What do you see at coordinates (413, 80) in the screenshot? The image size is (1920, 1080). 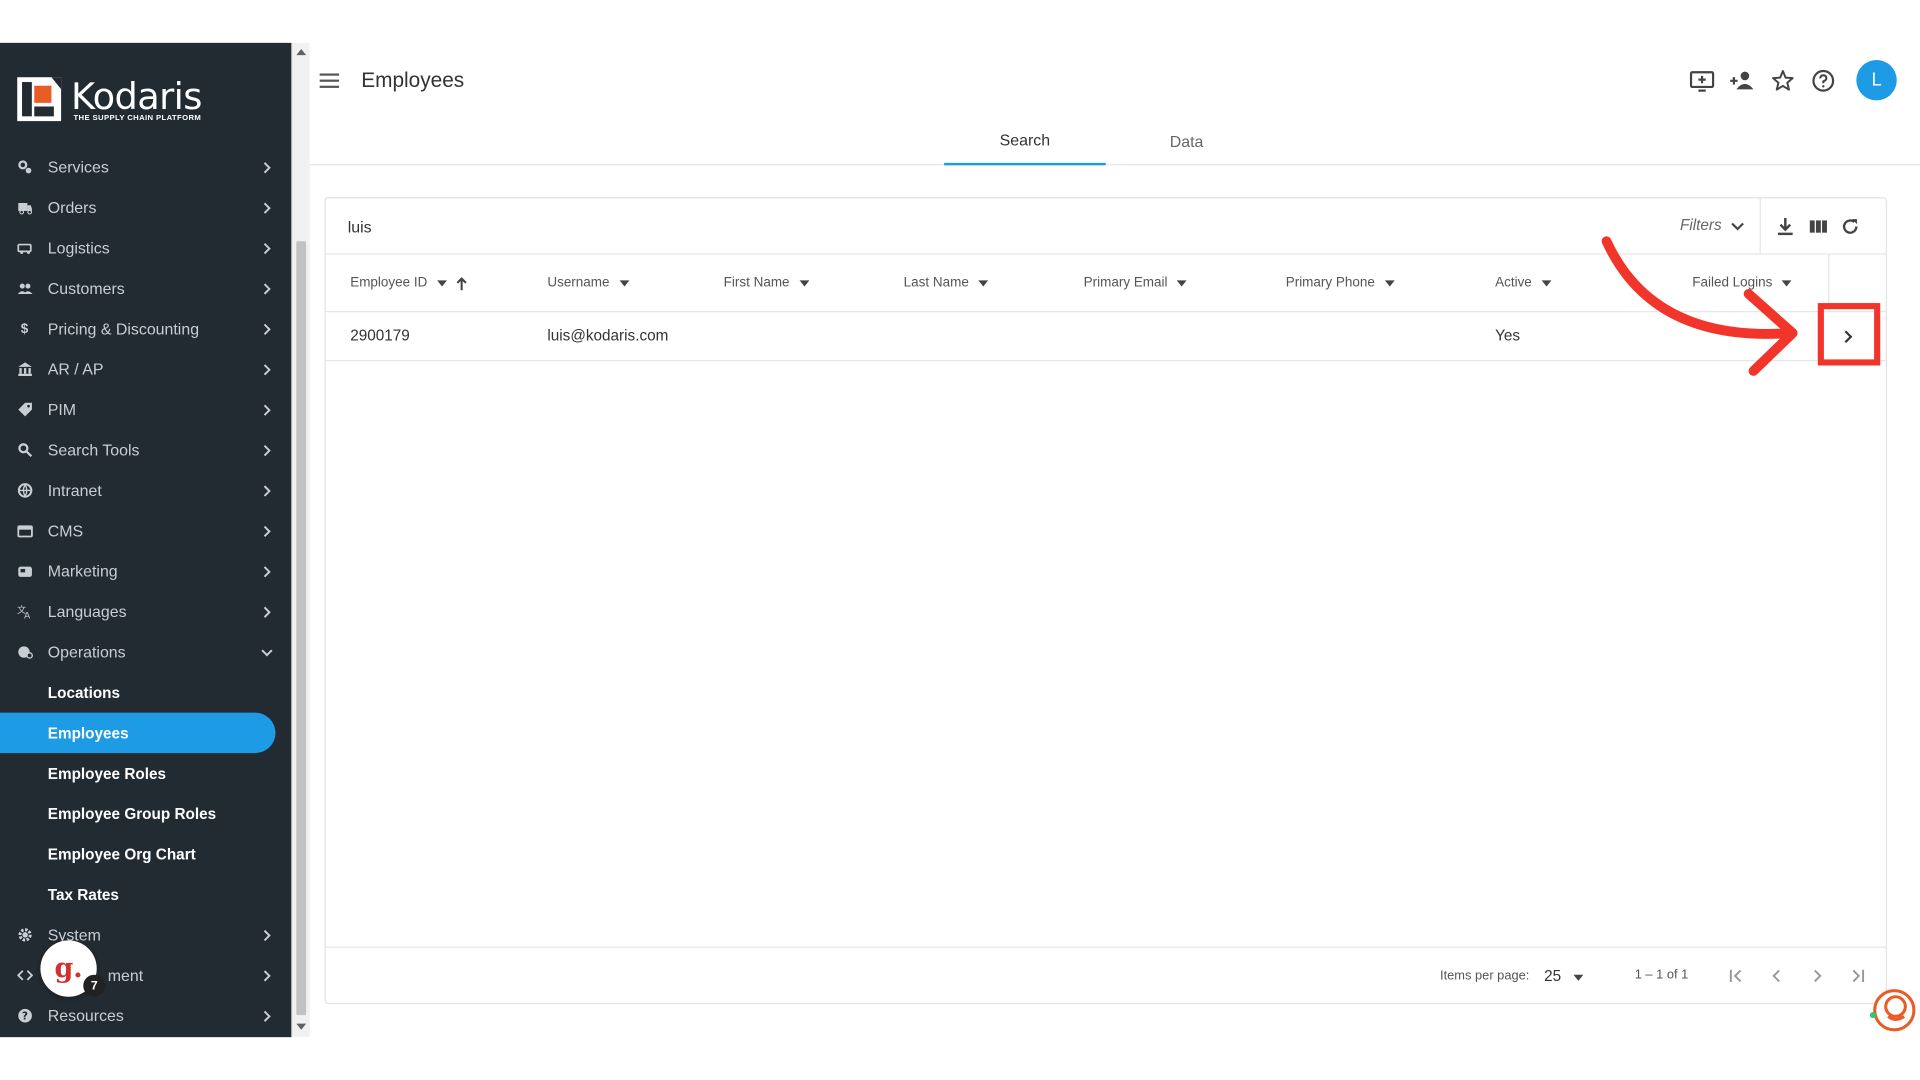 I see `page-title: Employees` at bounding box center [413, 80].